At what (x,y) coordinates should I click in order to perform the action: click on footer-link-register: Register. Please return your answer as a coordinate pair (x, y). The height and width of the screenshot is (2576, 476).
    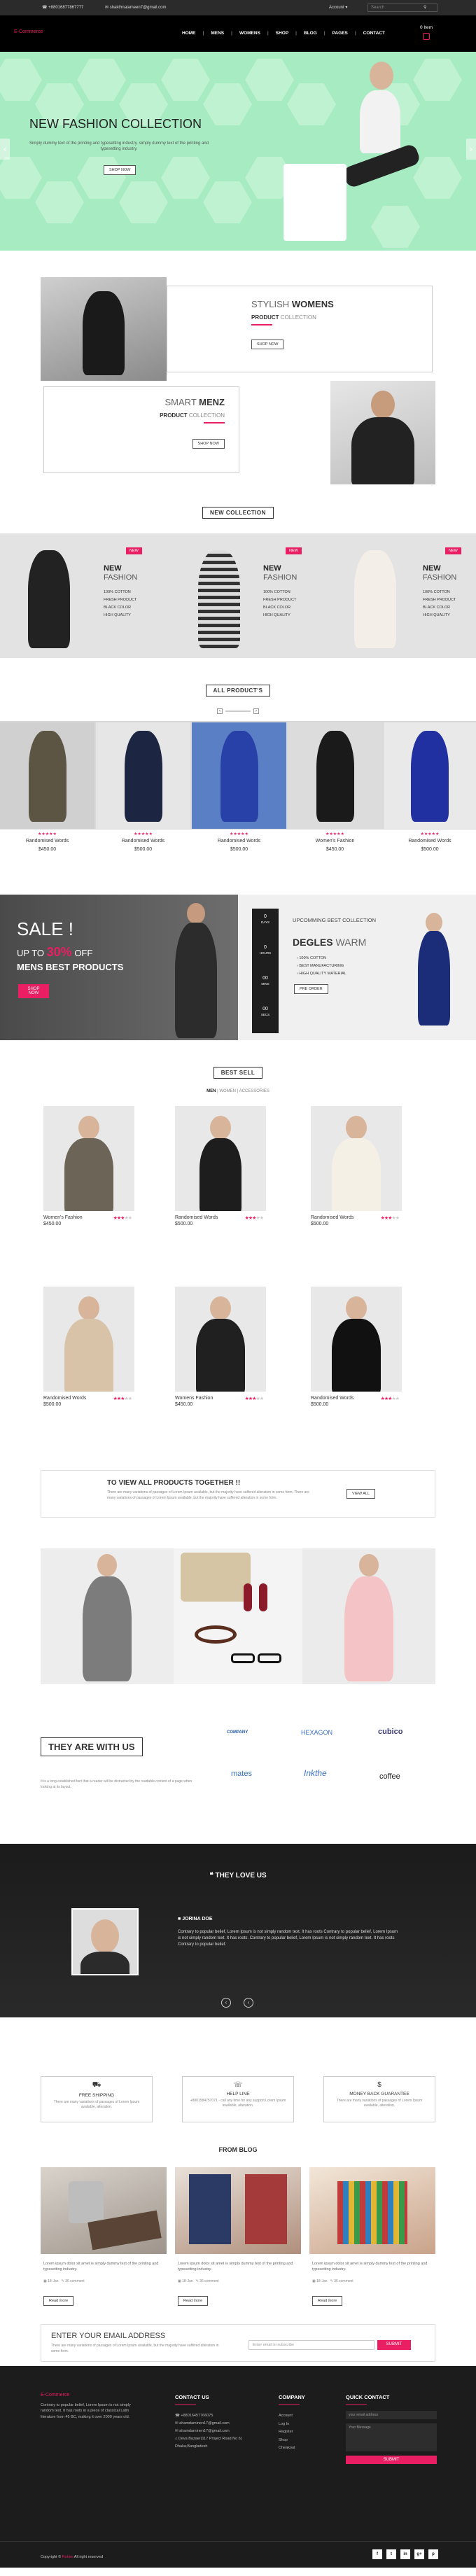
    Looking at the image, I should click on (287, 2432).